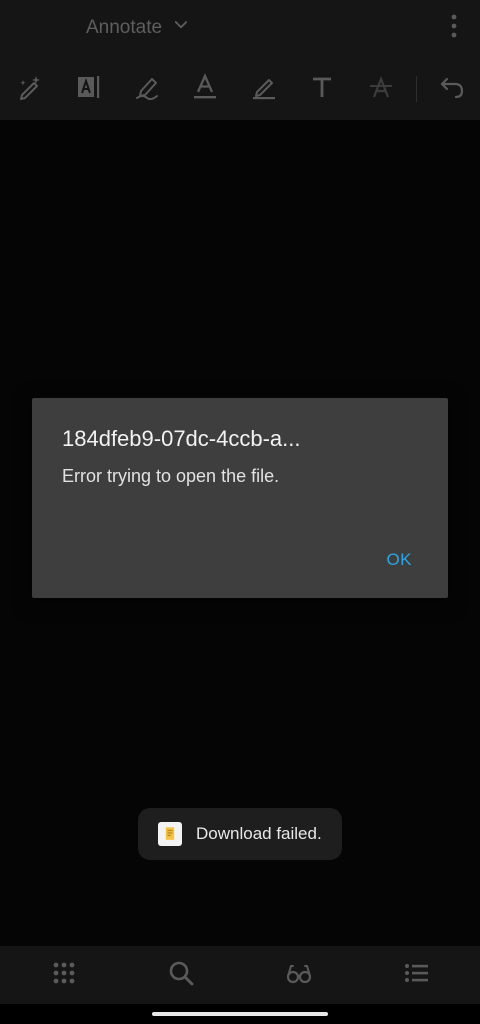  What do you see at coordinates (259, 833) in the screenshot?
I see `toast-message: Download failed.` at bounding box center [259, 833].